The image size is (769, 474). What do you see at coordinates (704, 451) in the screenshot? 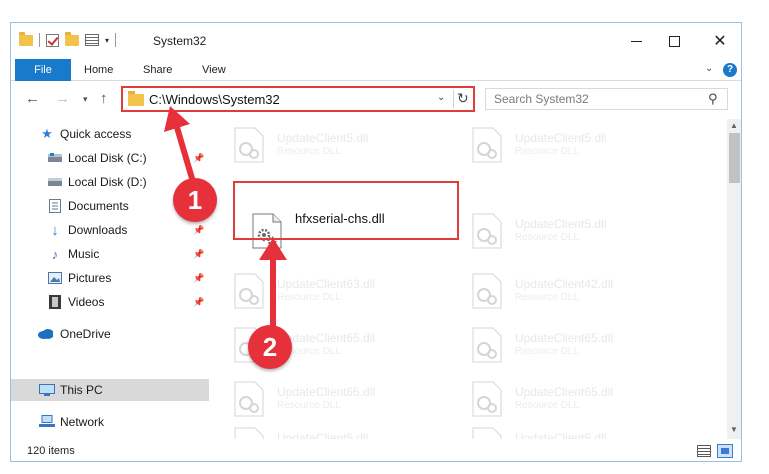
I see `details-view-icon` at bounding box center [704, 451].